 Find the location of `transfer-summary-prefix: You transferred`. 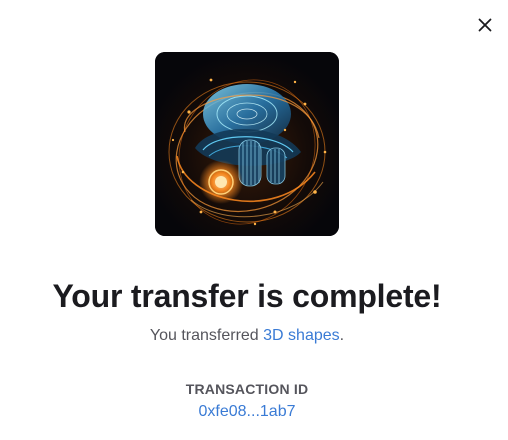

transfer-summary-prefix: You transferred is located at coordinates (206, 335).